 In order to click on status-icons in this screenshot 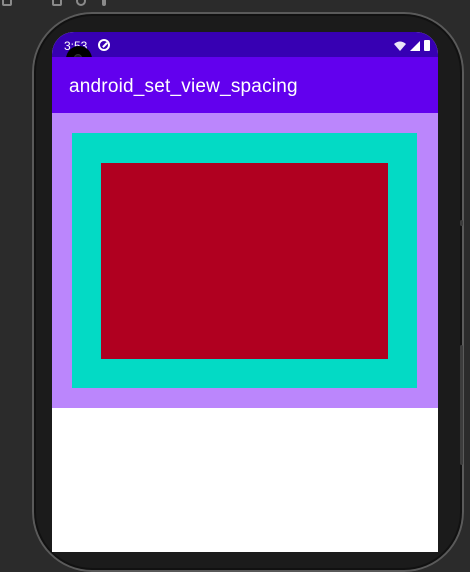, I will do `click(412, 45)`.